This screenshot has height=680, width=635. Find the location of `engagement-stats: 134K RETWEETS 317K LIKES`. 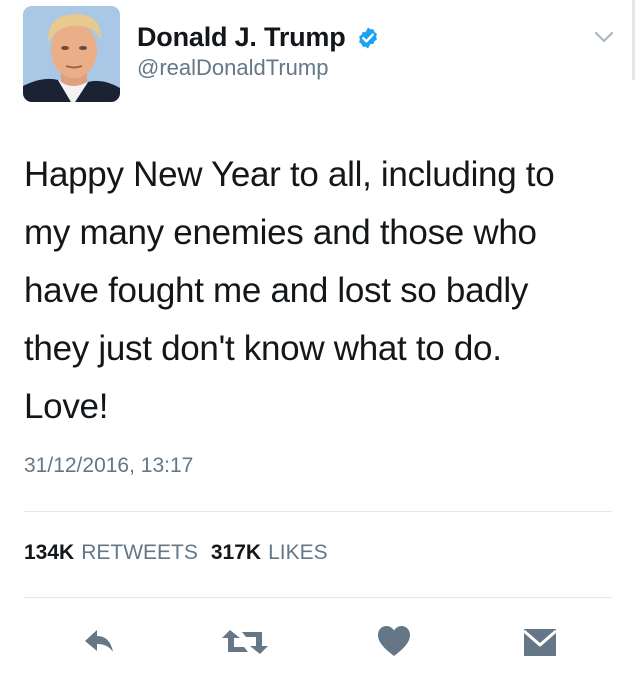

engagement-stats: 134K RETWEETS 317K LIKES is located at coordinates (176, 553).